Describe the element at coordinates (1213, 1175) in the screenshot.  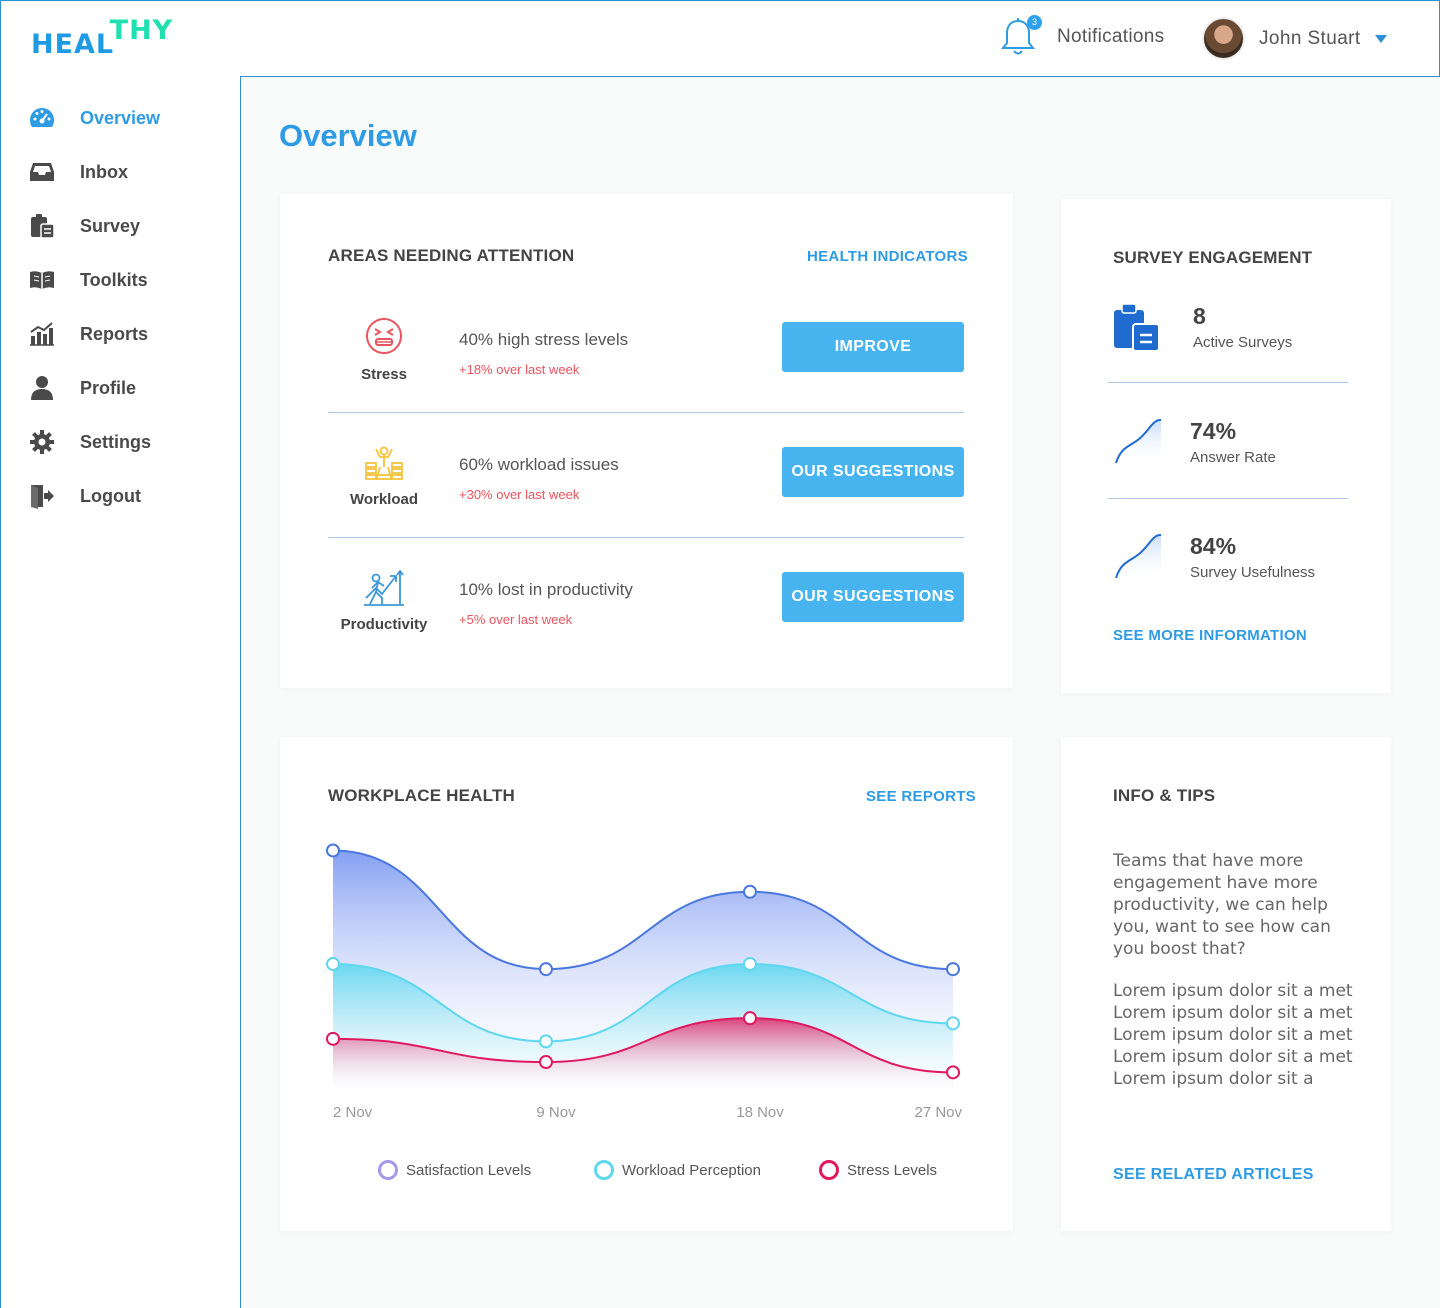
I see `see-related-articles-link: SEE RELATED ARTICLES` at that location.